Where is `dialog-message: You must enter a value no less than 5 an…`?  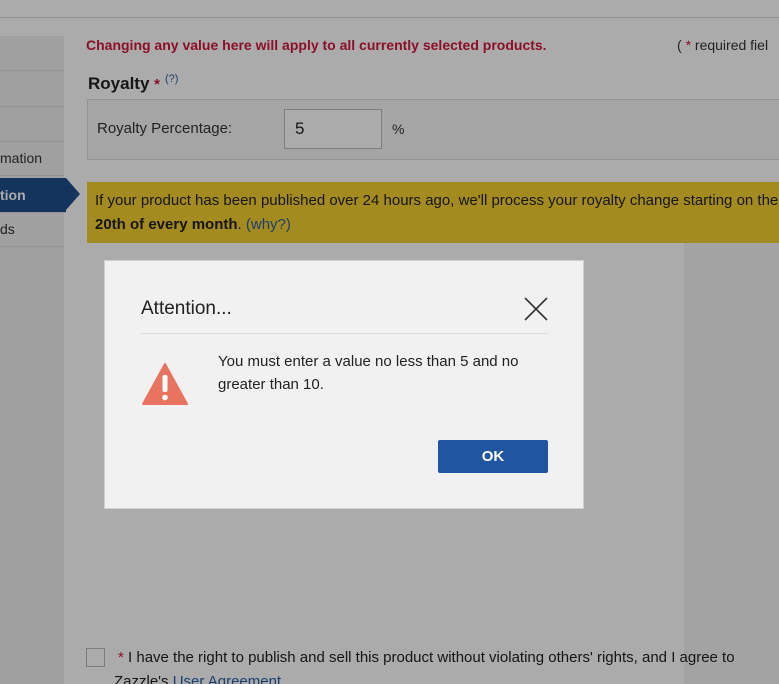 dialog-message: You must enter a value no less than 5 an… is located at coordinates (368, 373).